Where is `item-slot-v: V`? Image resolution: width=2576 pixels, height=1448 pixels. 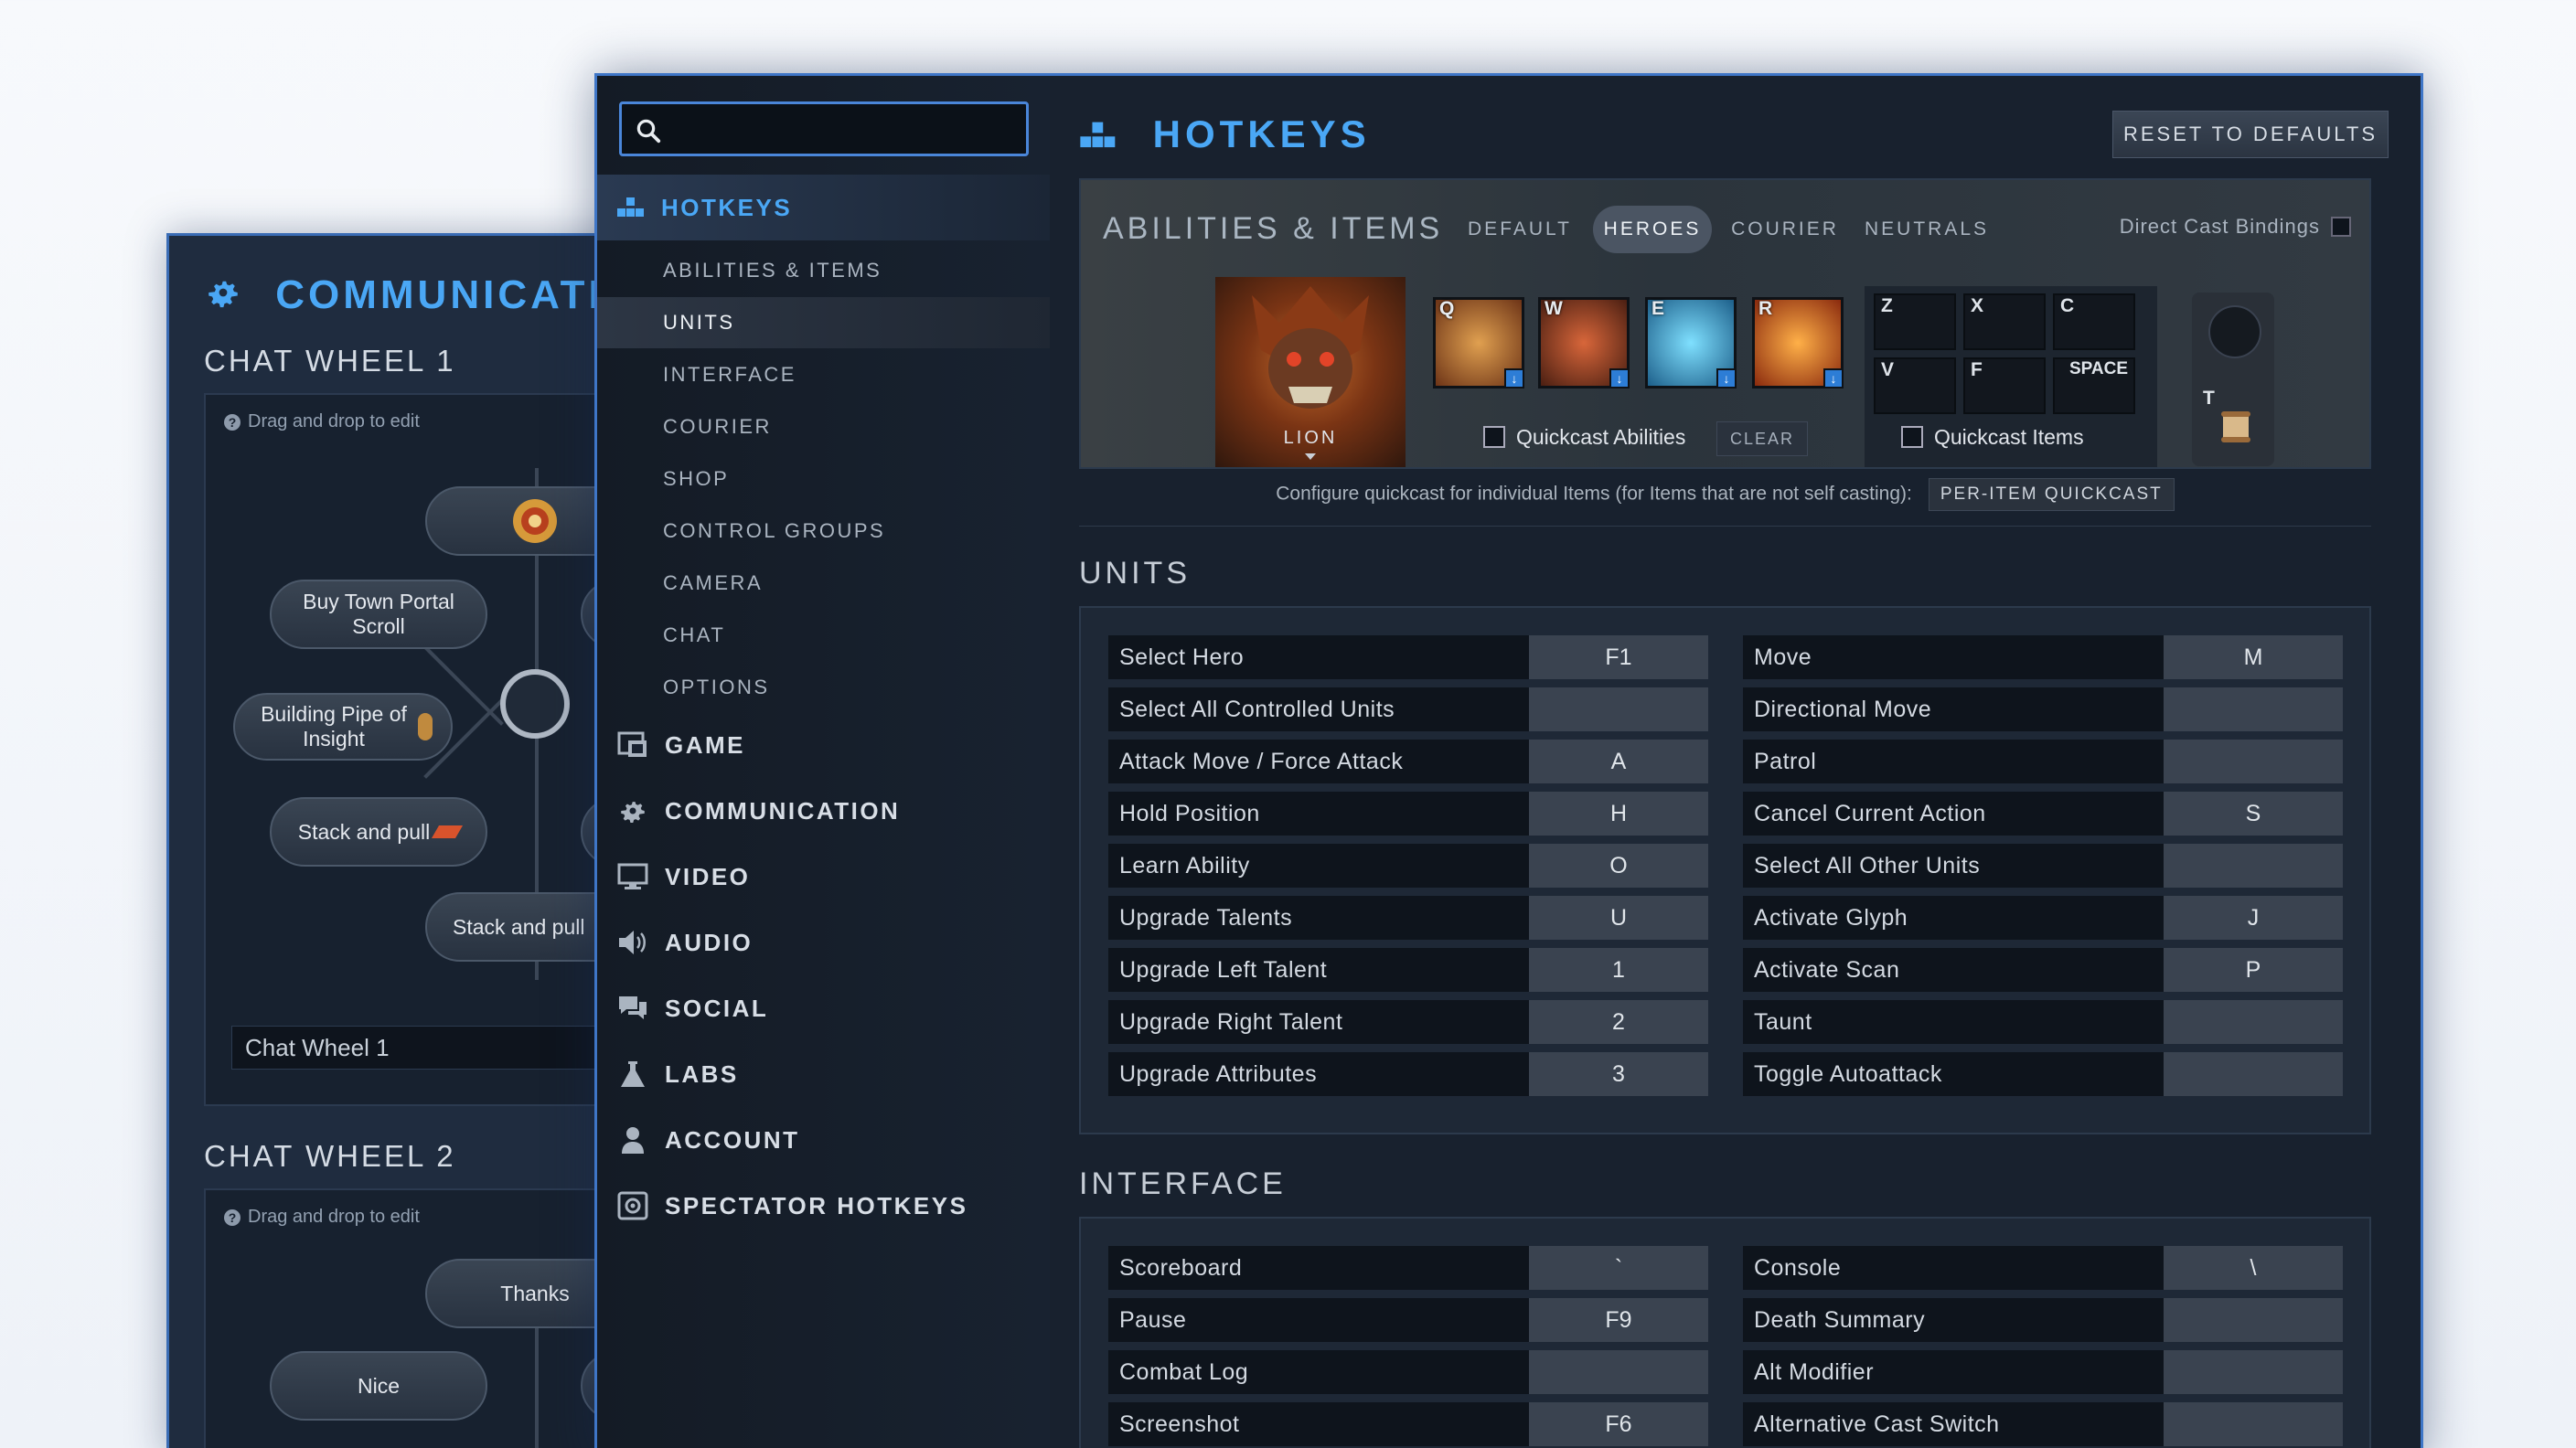 item-slot-v: V is located at coordinates (1915, 386).